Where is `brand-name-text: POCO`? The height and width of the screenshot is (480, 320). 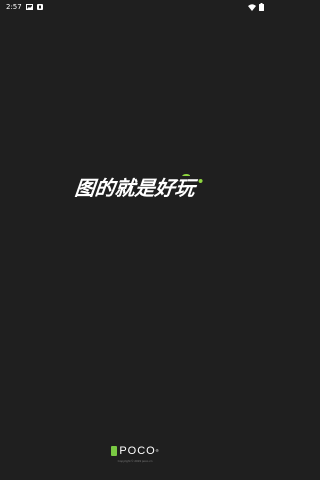 brand-name-text: POCO is located at coordinates (137, 451).